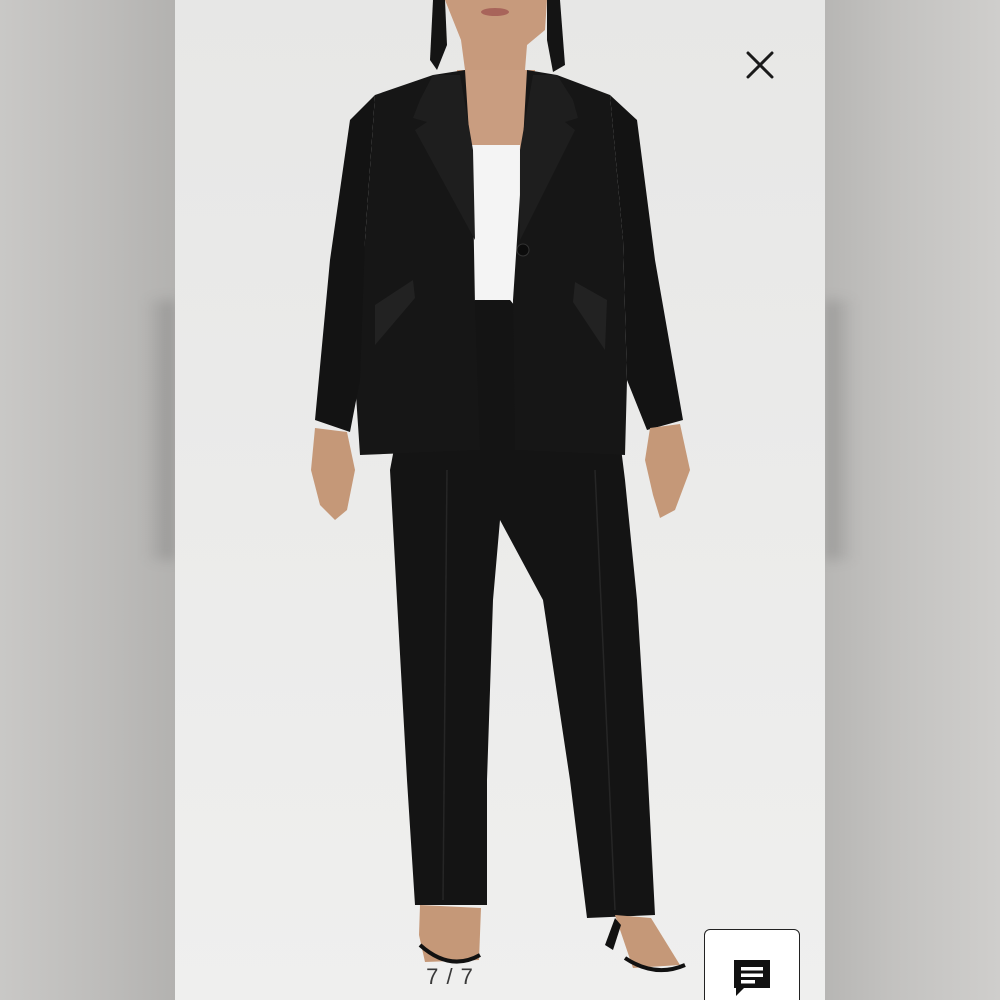 The width and height of the screenshot is (1000, 1000). Describe the element at coordinates (752, 978) in the screenshot. I see `chat-icon` at that location.